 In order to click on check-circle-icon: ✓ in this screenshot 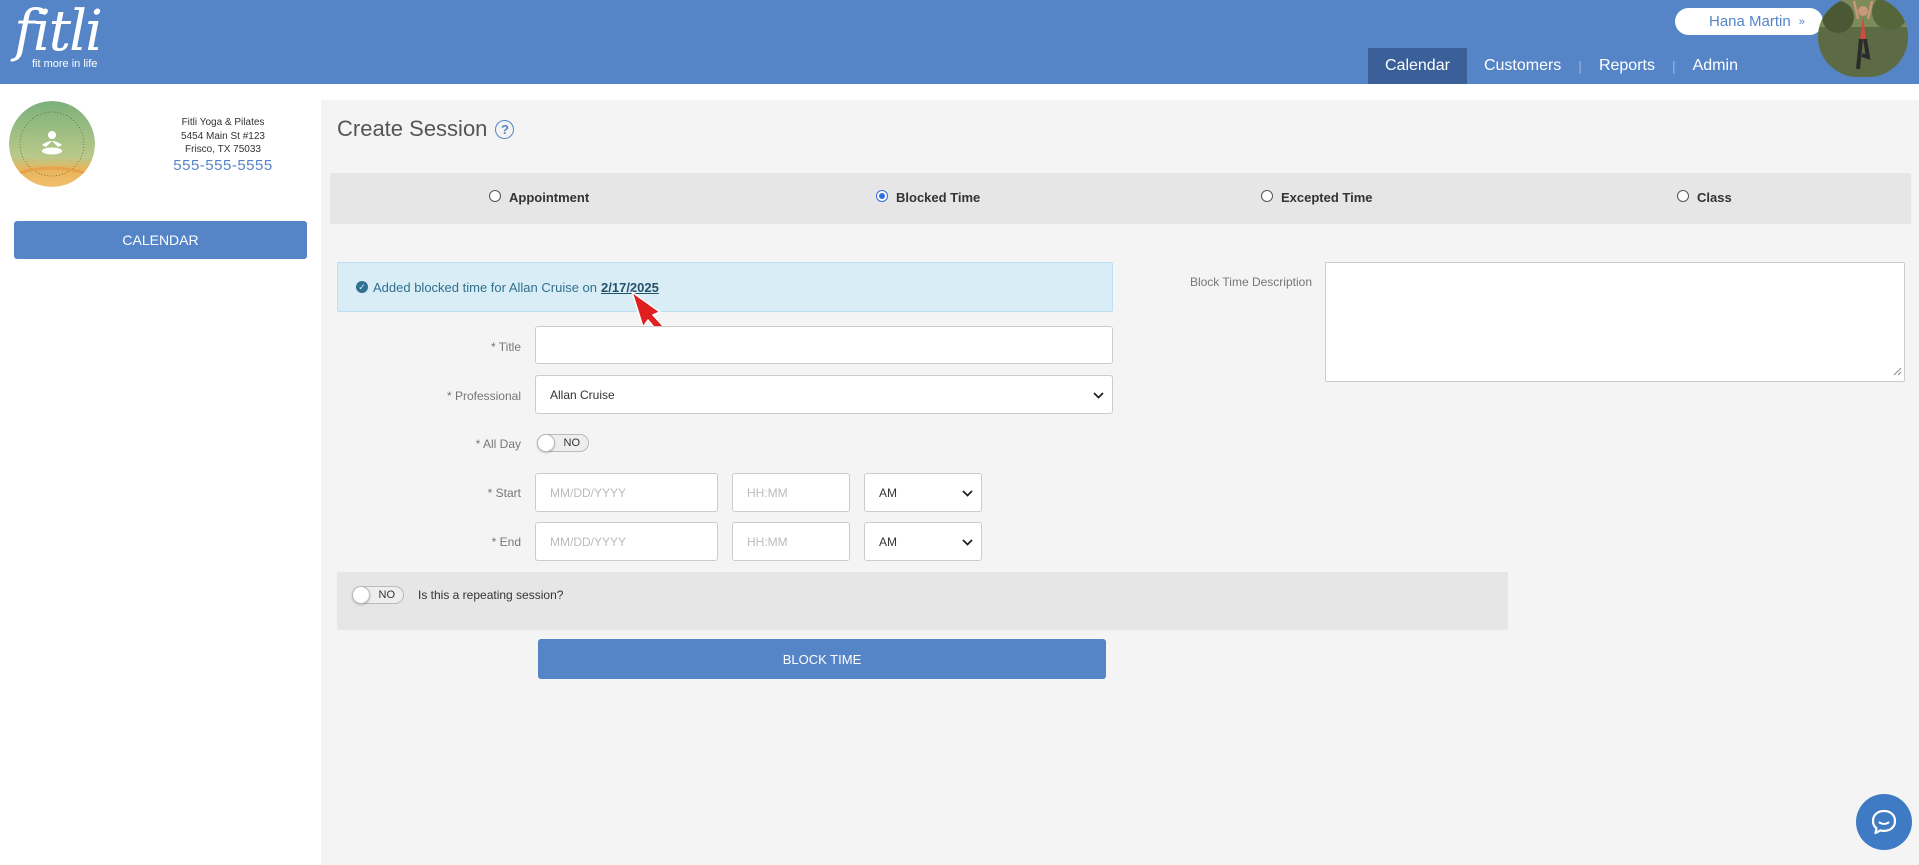, I will do `click(362, 287)`.